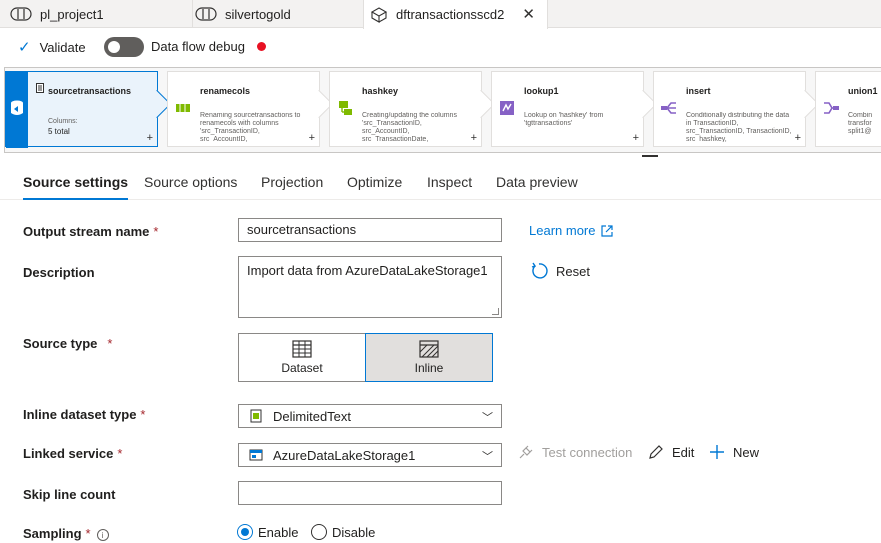  What do you see at coordinates (63, 121) in the screenshot?
I see `columns-label: Columns:` at bounding box center [63, 121].